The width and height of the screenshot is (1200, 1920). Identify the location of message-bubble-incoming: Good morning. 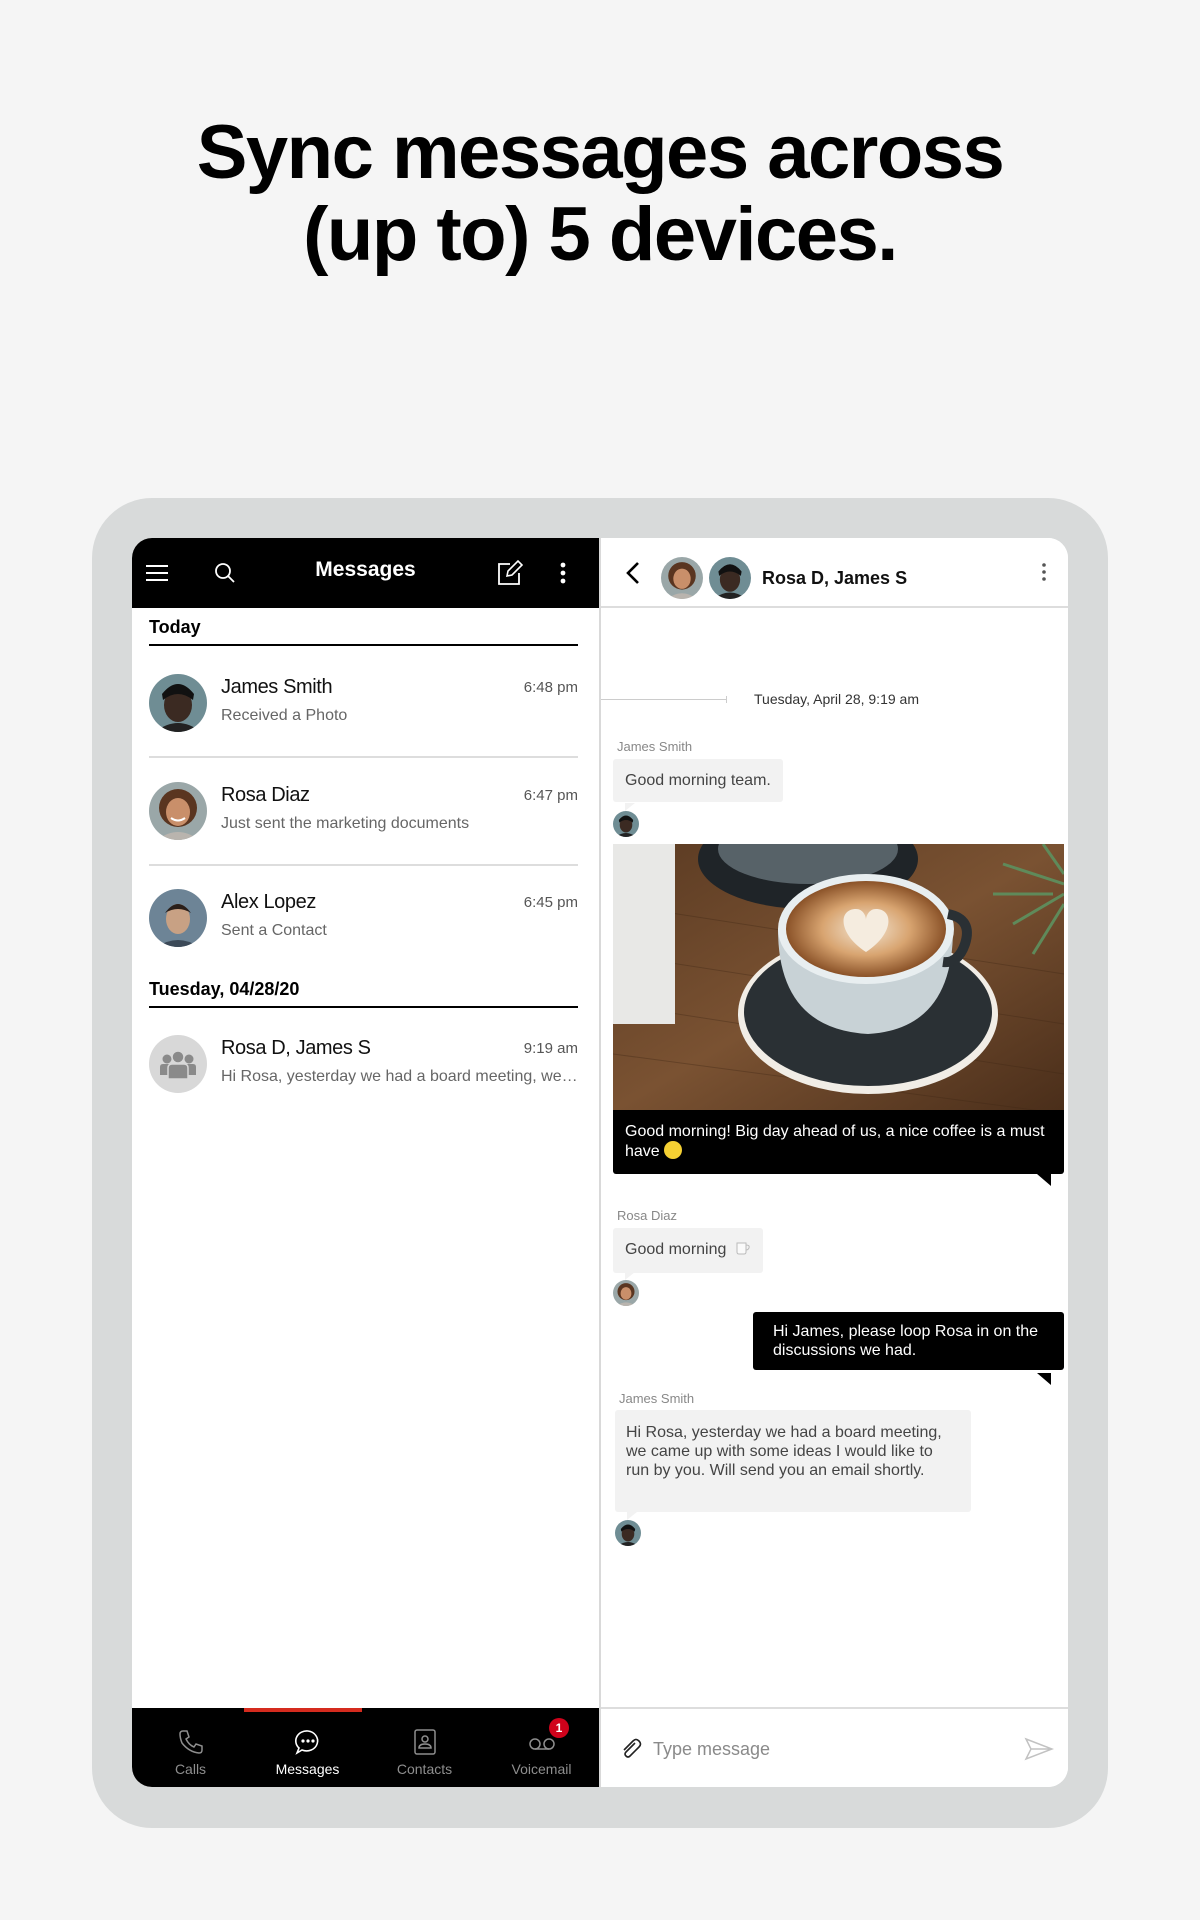
(688, 1250).